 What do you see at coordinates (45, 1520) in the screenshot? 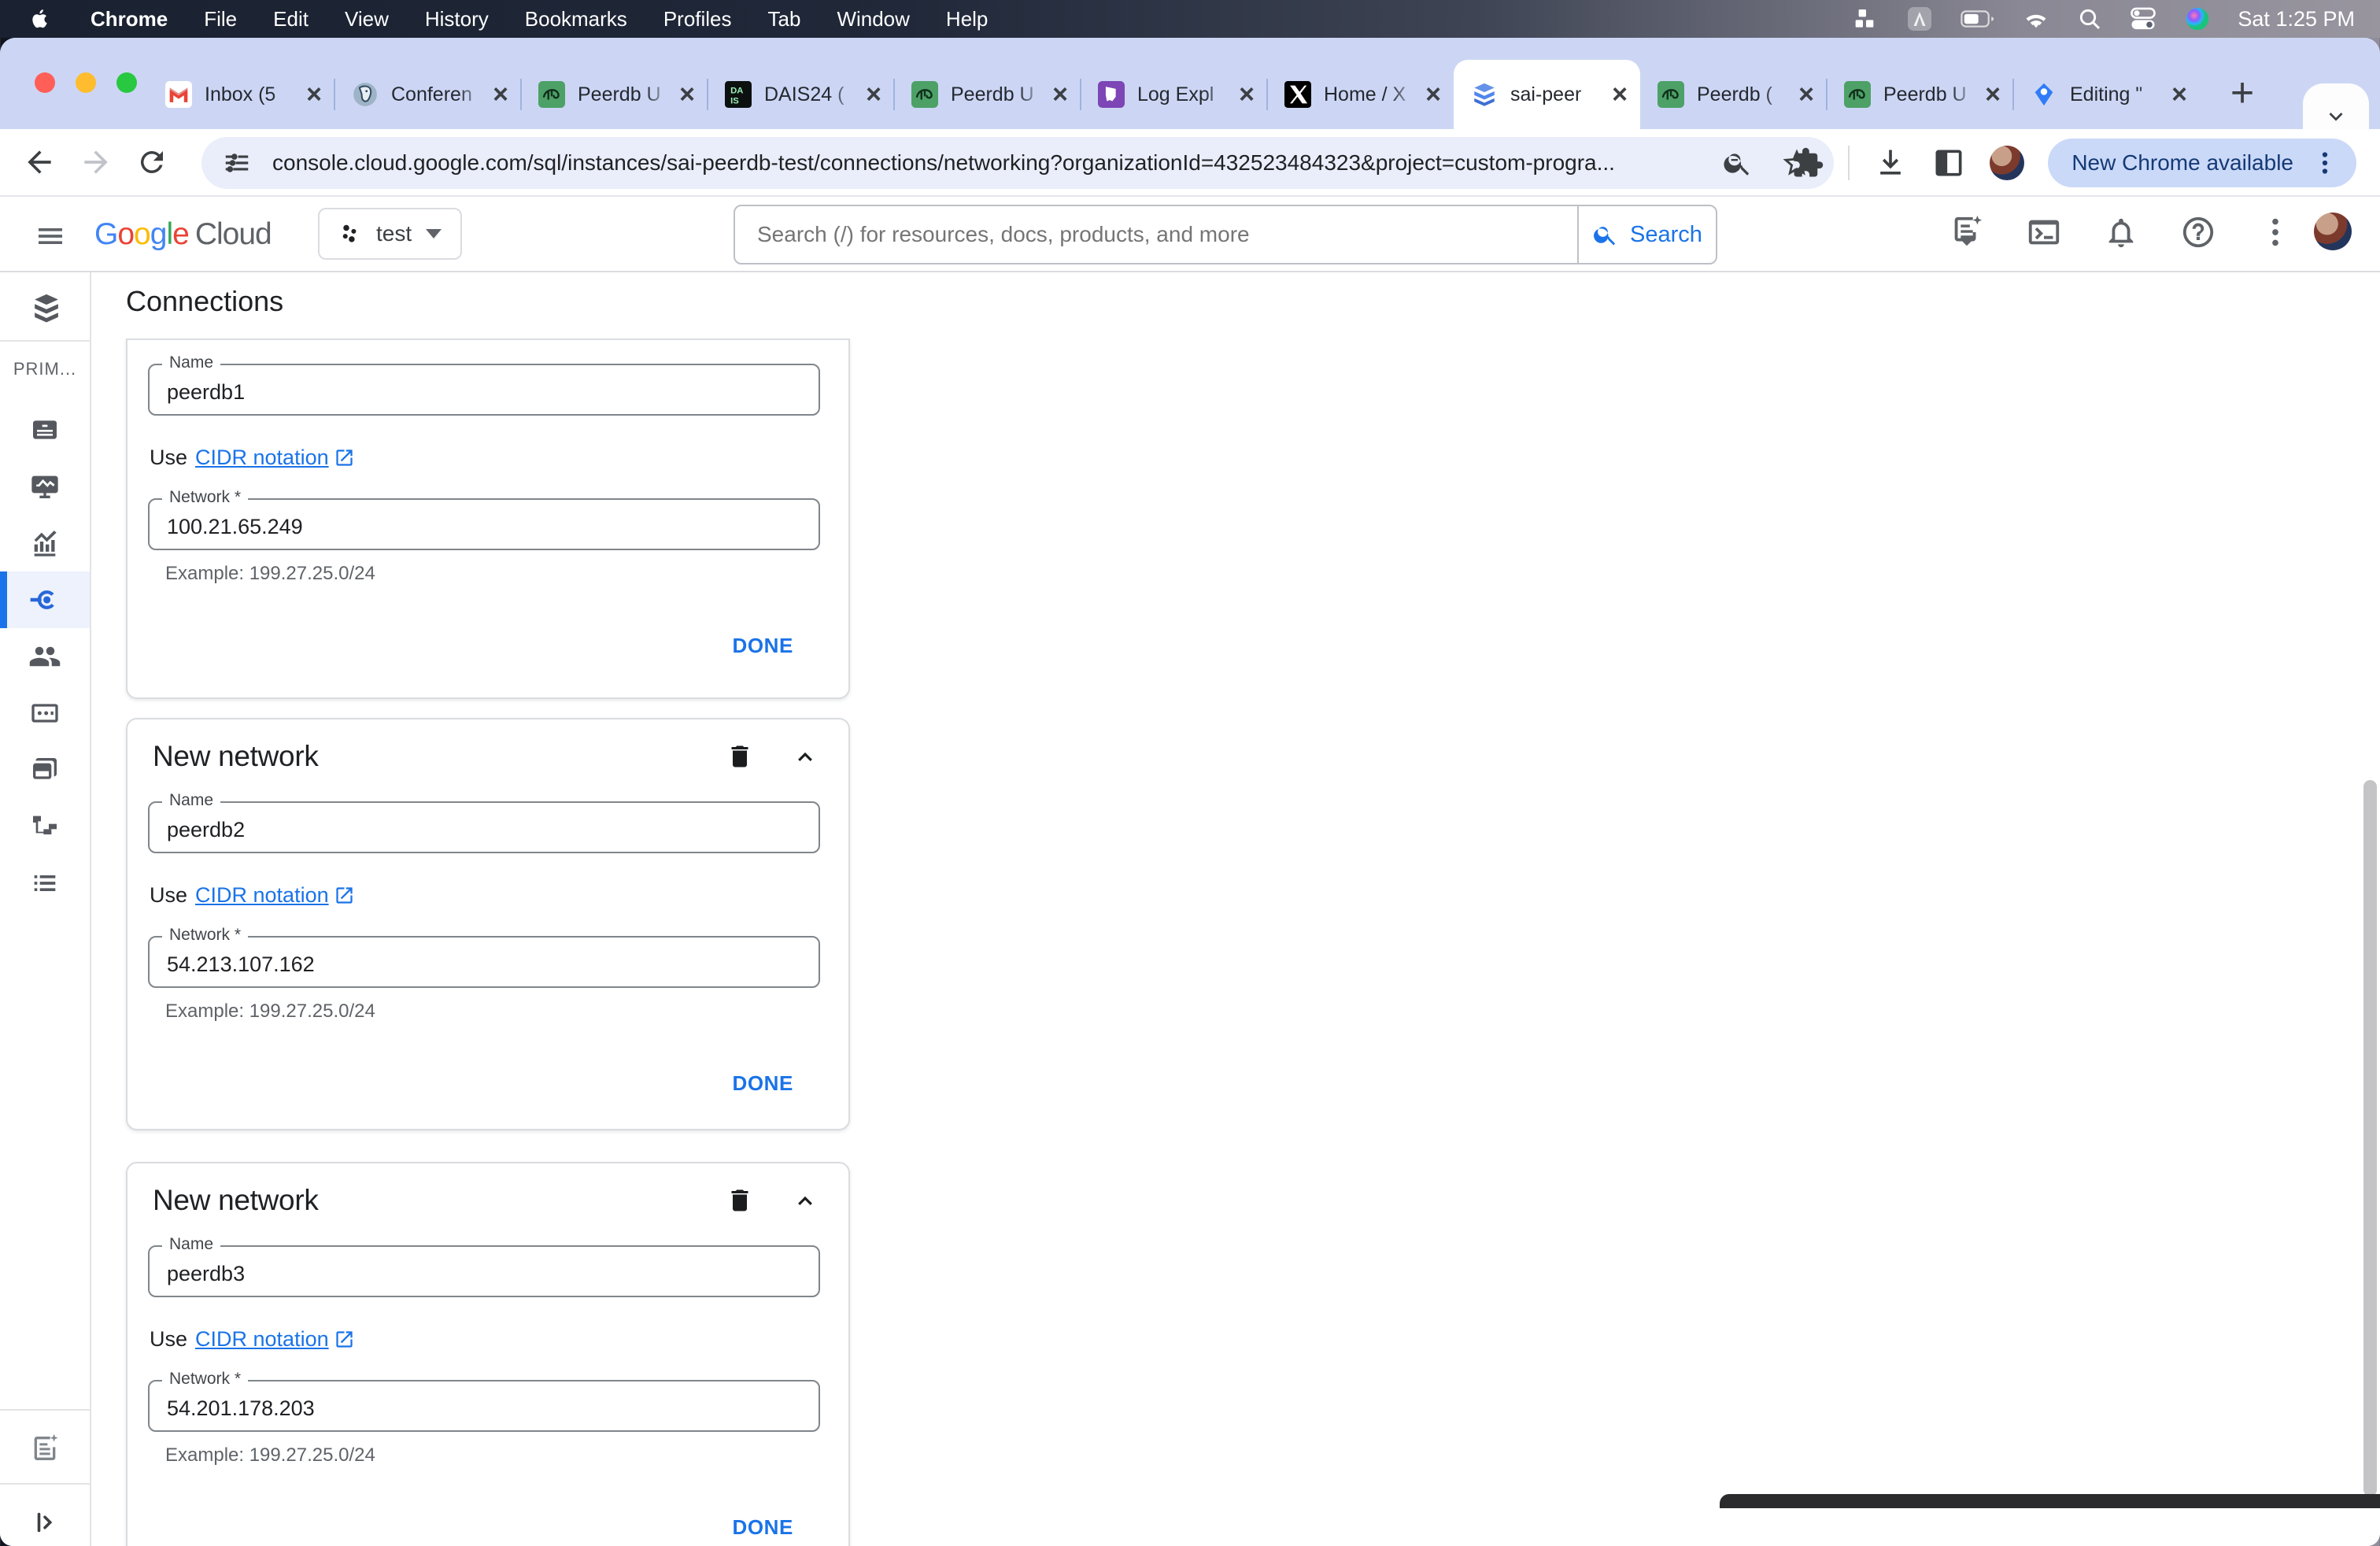
I see `sidebar-collapse-button` at bounding box center [45, 1520].